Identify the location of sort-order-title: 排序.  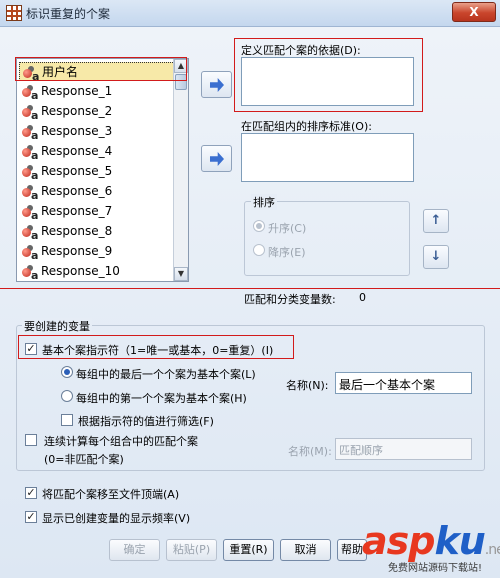
(264, 202).